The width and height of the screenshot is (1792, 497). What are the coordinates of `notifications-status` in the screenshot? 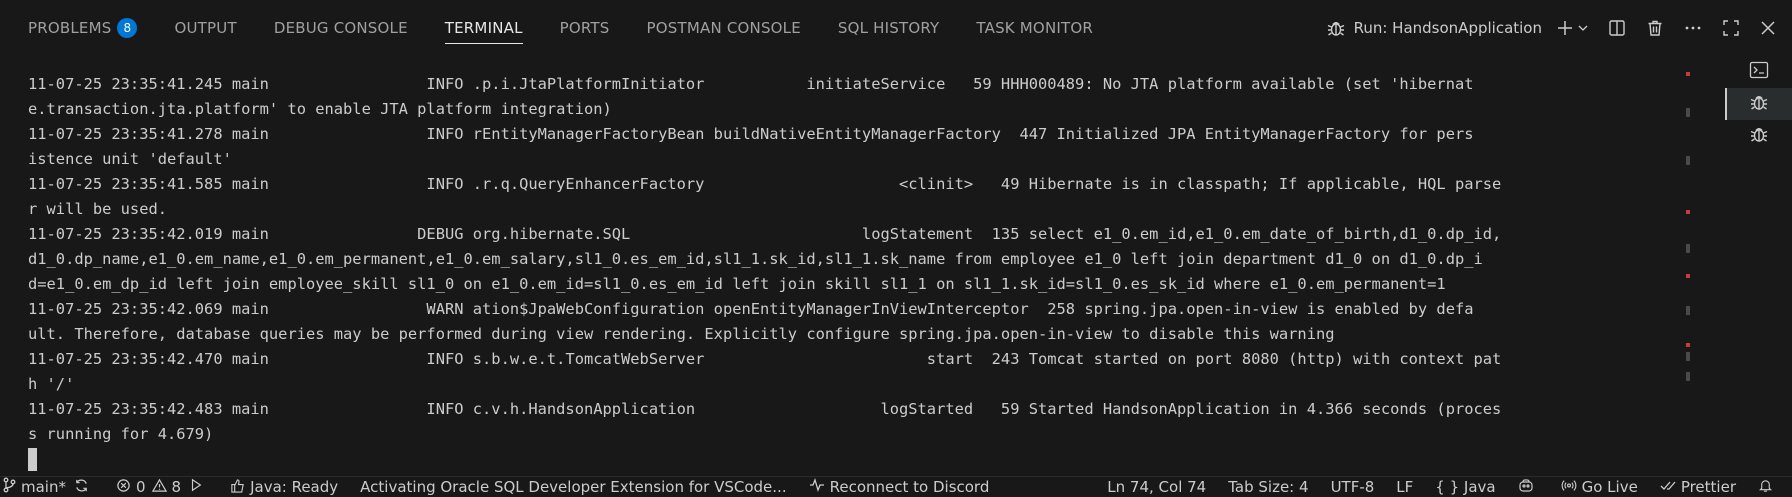 It's located at (1768, 487).